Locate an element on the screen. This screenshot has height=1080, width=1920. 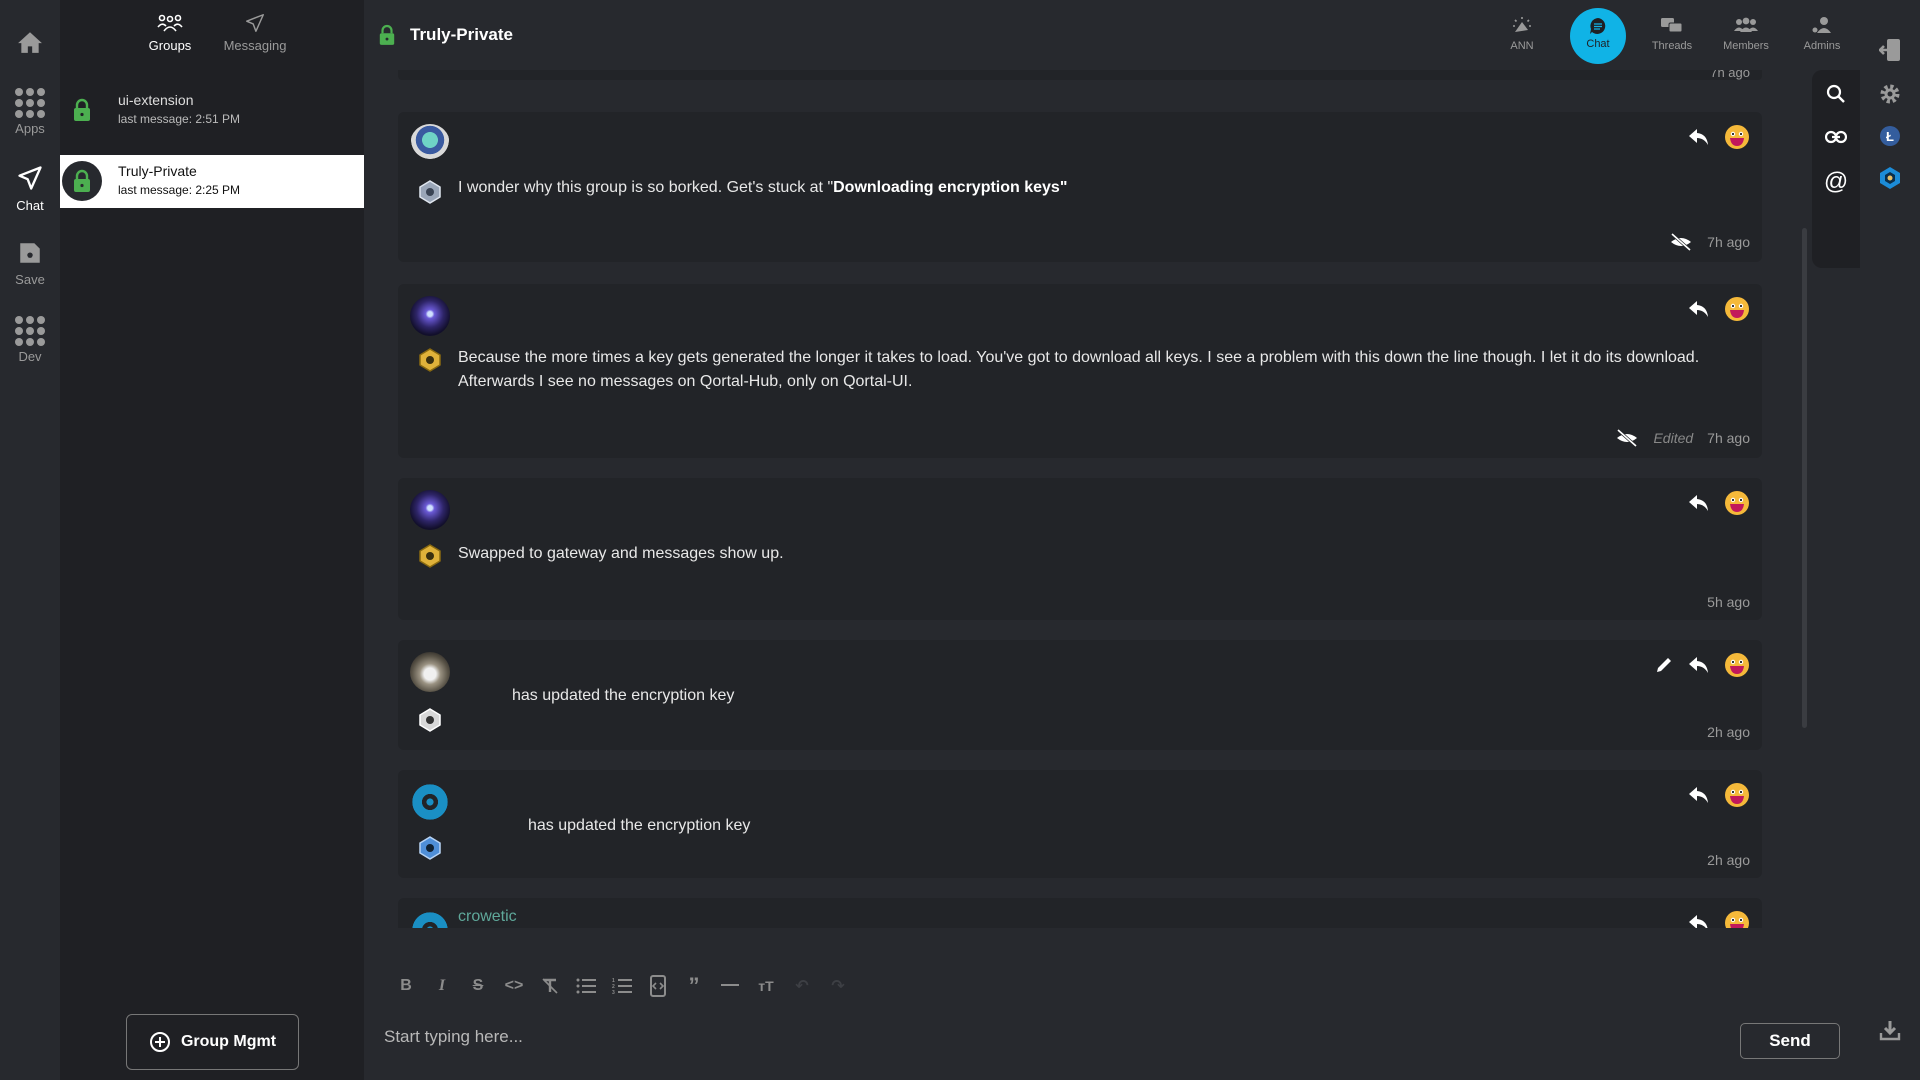
tab-groups: Groups is located at coordinates (170, 32).